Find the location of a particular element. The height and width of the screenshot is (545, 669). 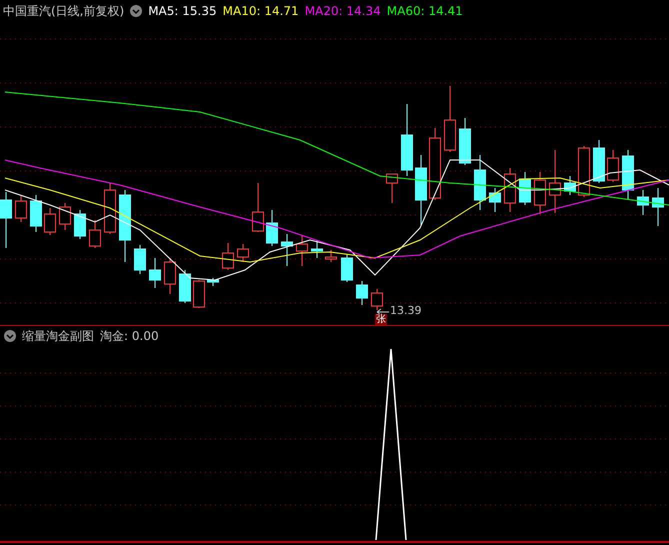

moving-average-reading: MA60: 14.41 is located at coordinates (424, 11).